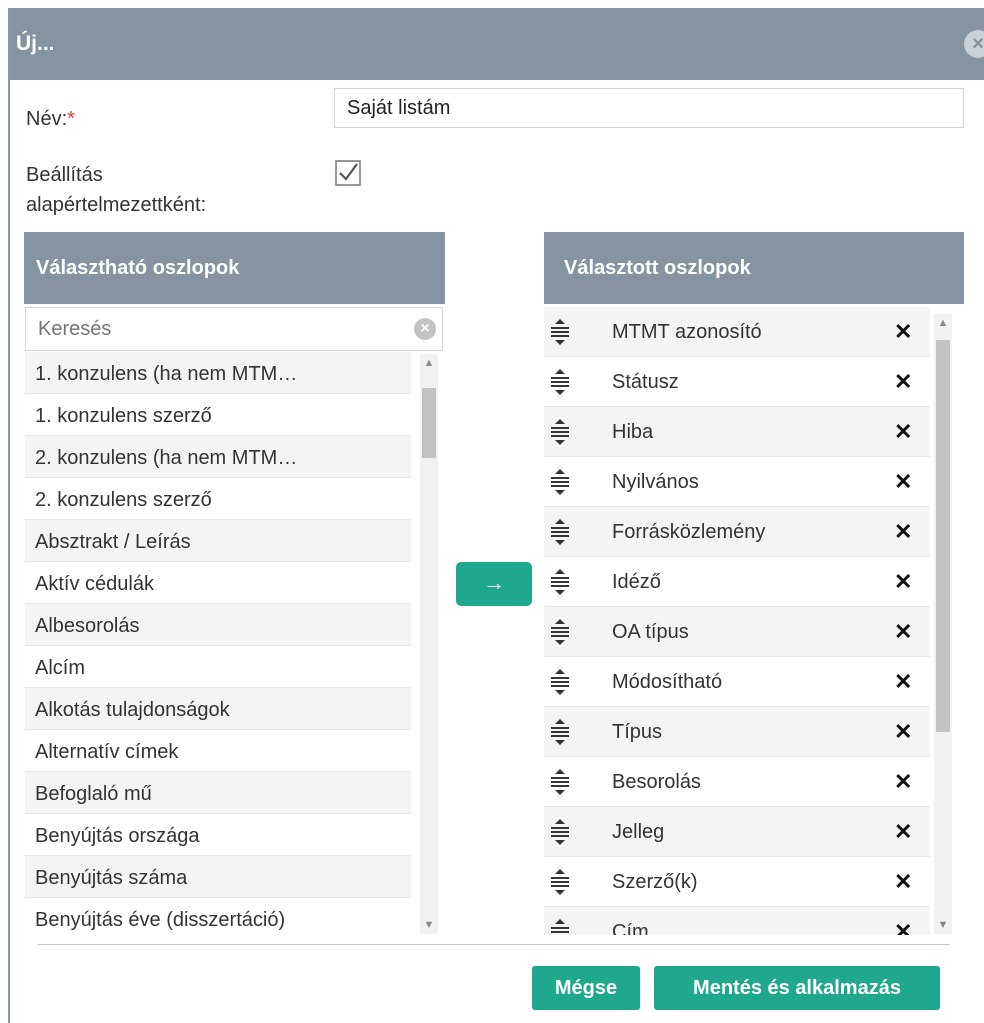 Image resolution: width=984 pixels, height=1023 pixels. What do you see at coordinates (218, 835) in the screenshot?
I see `list-item: Benyújtás országa` at bounding box center [218, 835].